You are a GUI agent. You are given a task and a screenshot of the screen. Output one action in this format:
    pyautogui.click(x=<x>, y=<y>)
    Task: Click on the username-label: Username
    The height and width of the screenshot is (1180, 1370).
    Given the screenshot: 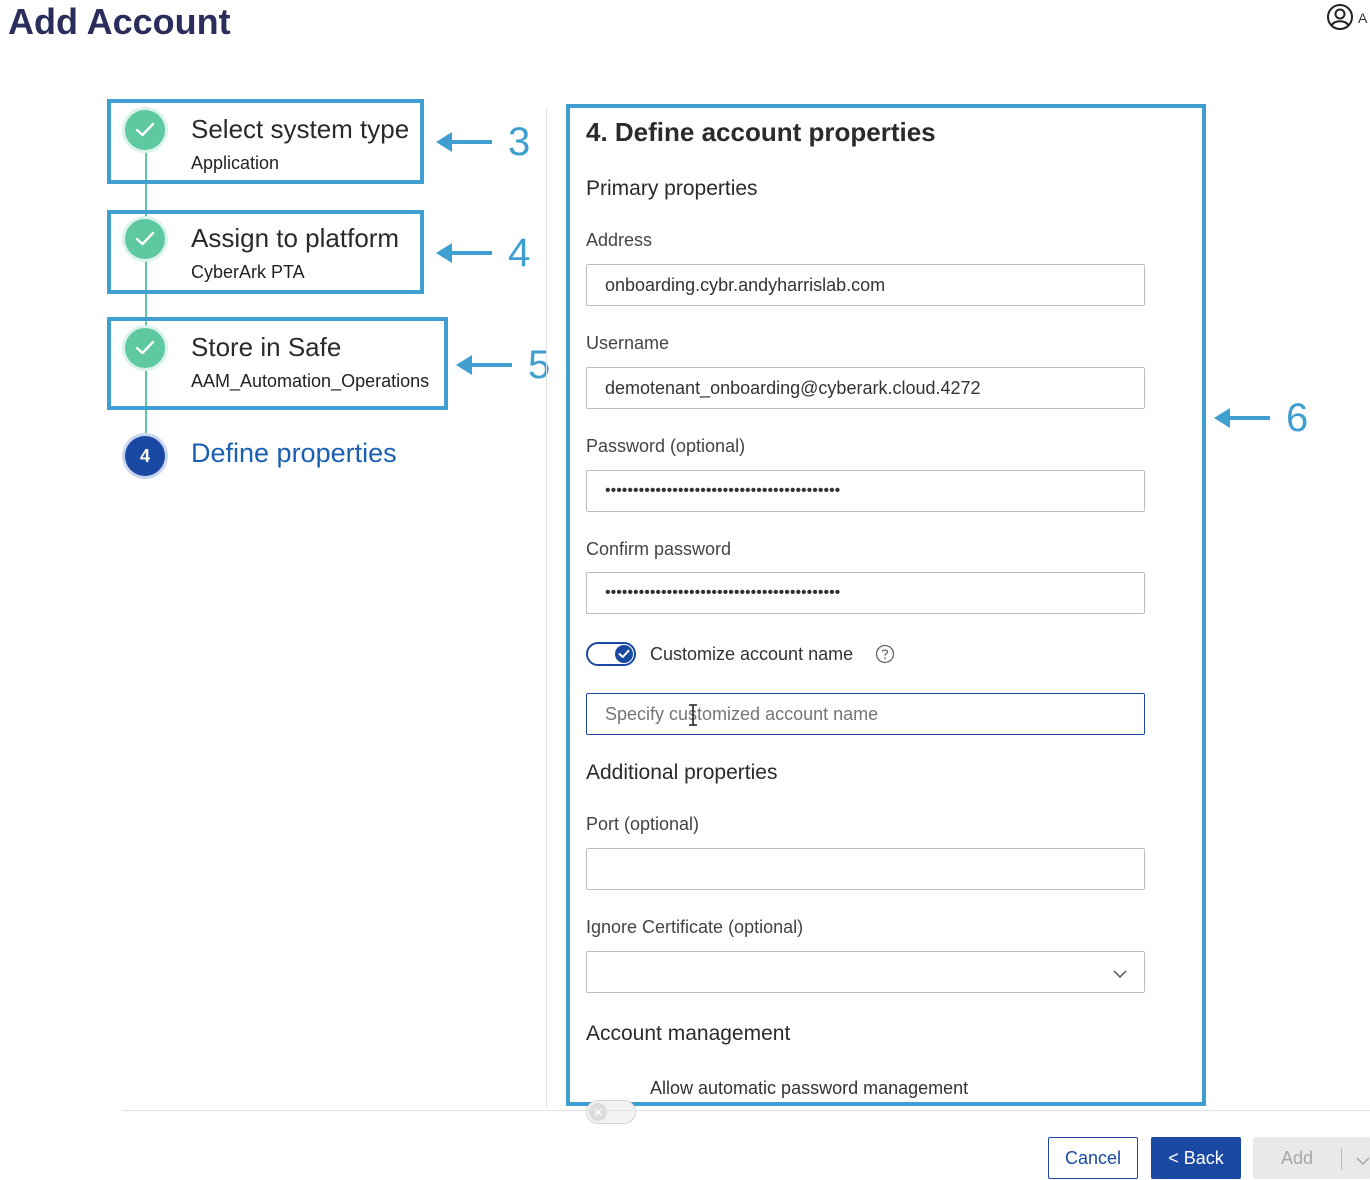 What is the action you would take?
    pyautogui.click(x=628, y=343)
    